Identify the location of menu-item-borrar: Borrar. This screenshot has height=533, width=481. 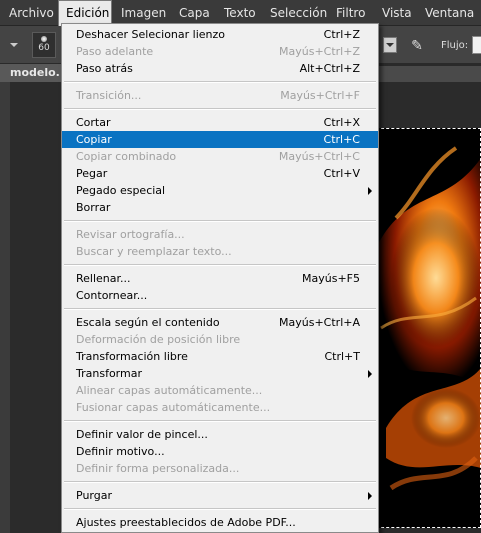
(220, 207).